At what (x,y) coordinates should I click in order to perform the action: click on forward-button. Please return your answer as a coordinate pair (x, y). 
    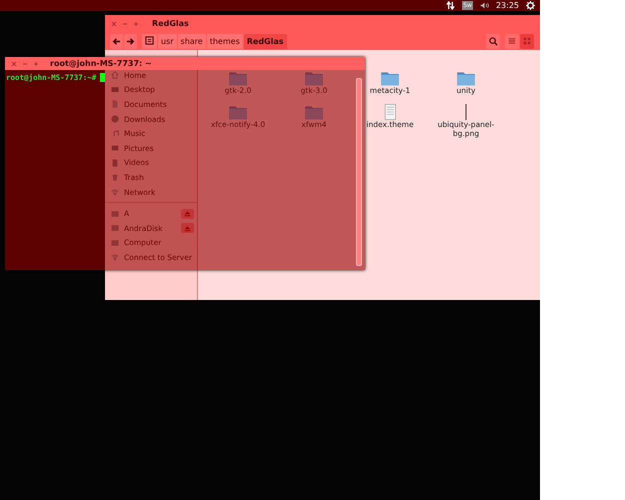
    Looking at the image, I should click on (130, 41).